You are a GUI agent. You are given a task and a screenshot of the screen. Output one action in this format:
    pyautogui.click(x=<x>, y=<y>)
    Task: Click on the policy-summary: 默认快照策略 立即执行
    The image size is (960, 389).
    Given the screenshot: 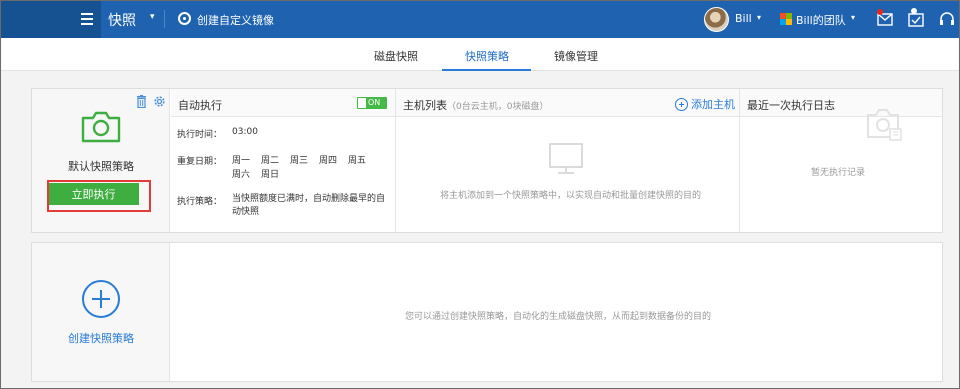 What is the action you would take?
    pyautogui.click(x=101, y=160)
    